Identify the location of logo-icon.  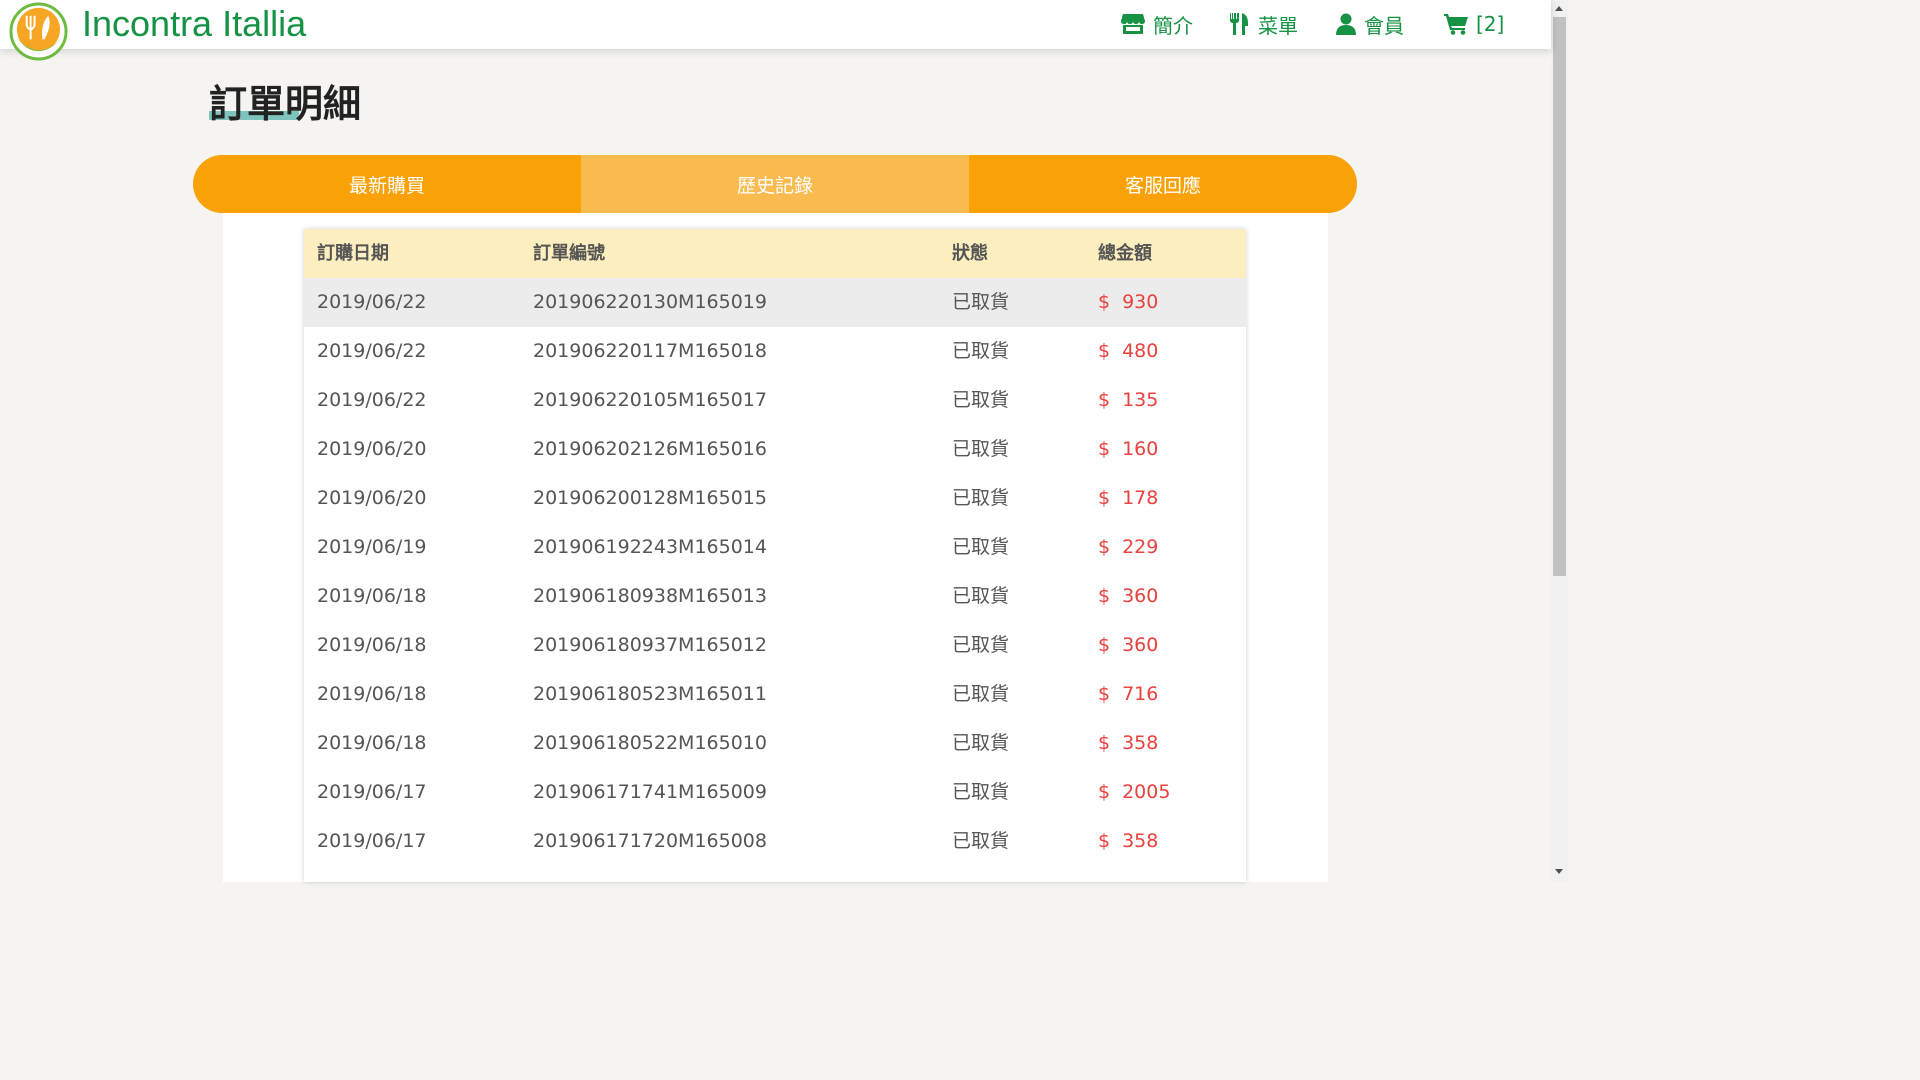
(38, 31).